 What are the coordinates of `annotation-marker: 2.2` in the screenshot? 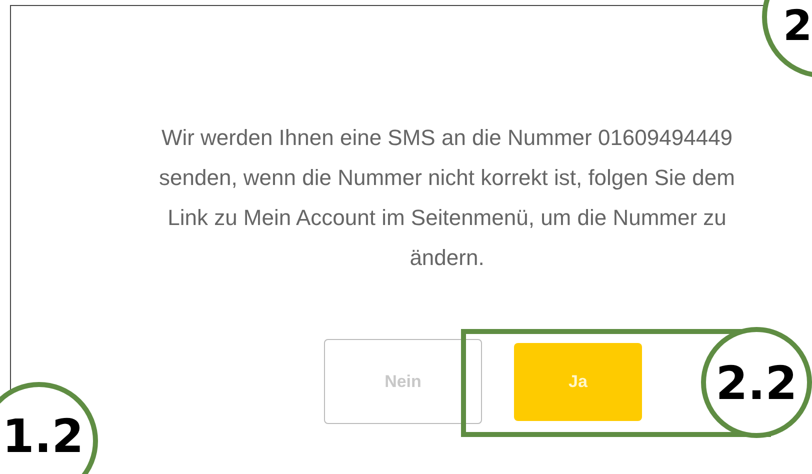 It's located at (756, 382).